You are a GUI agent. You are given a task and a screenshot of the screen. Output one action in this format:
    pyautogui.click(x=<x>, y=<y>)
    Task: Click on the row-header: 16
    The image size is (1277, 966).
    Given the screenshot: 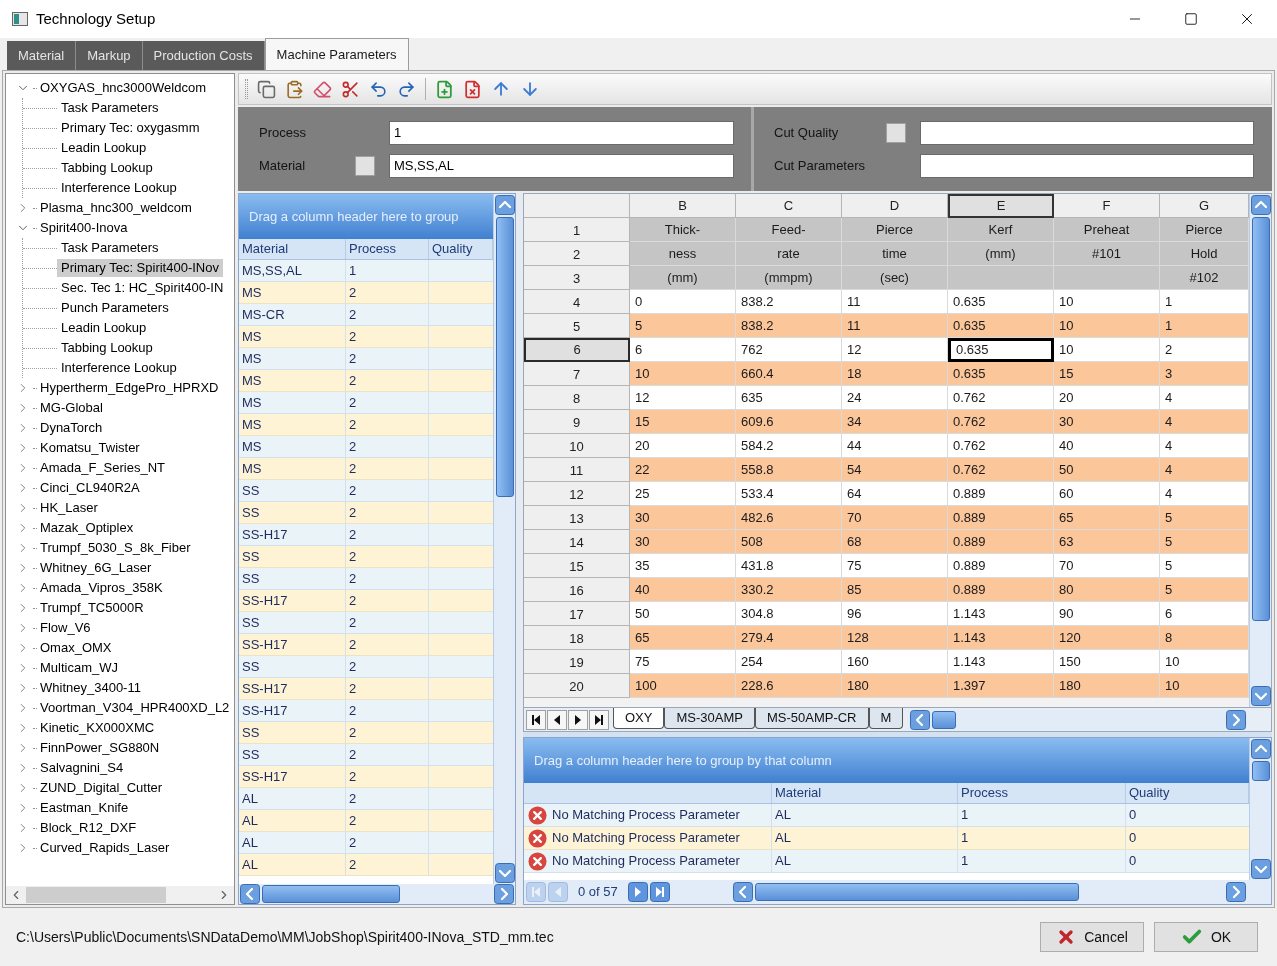 What is the action you would take?
    pyautogui.click(x=577, y=590)
    